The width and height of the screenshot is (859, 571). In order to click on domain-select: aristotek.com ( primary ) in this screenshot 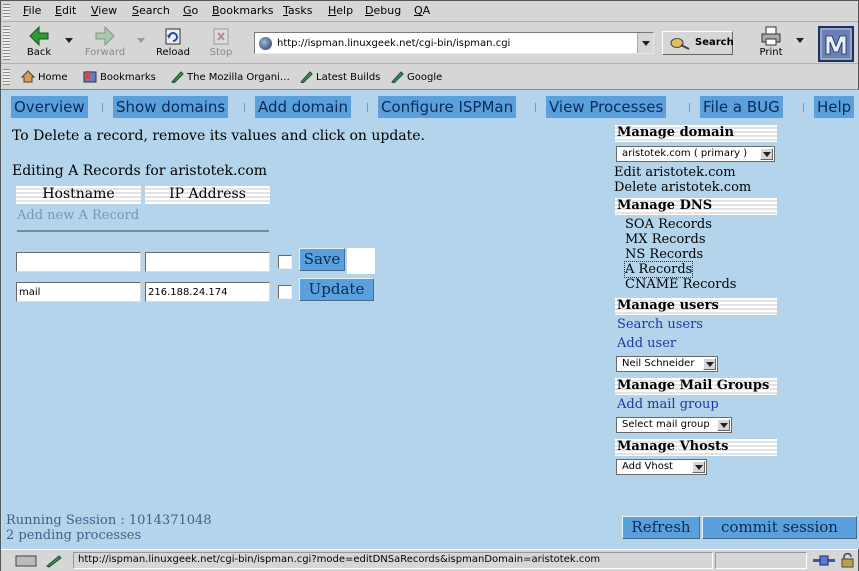, I will do `click(695, 154)`.